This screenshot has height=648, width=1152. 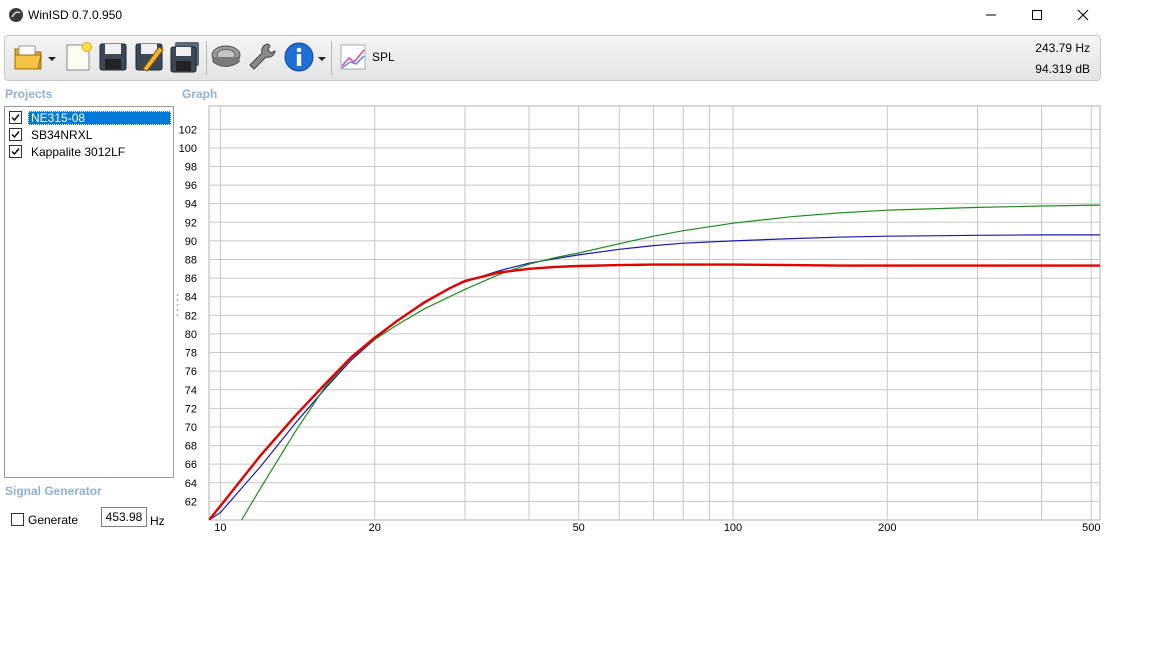 I want to click on window-title: WinISD 0.7.0.950, so click(x=75, y=15).